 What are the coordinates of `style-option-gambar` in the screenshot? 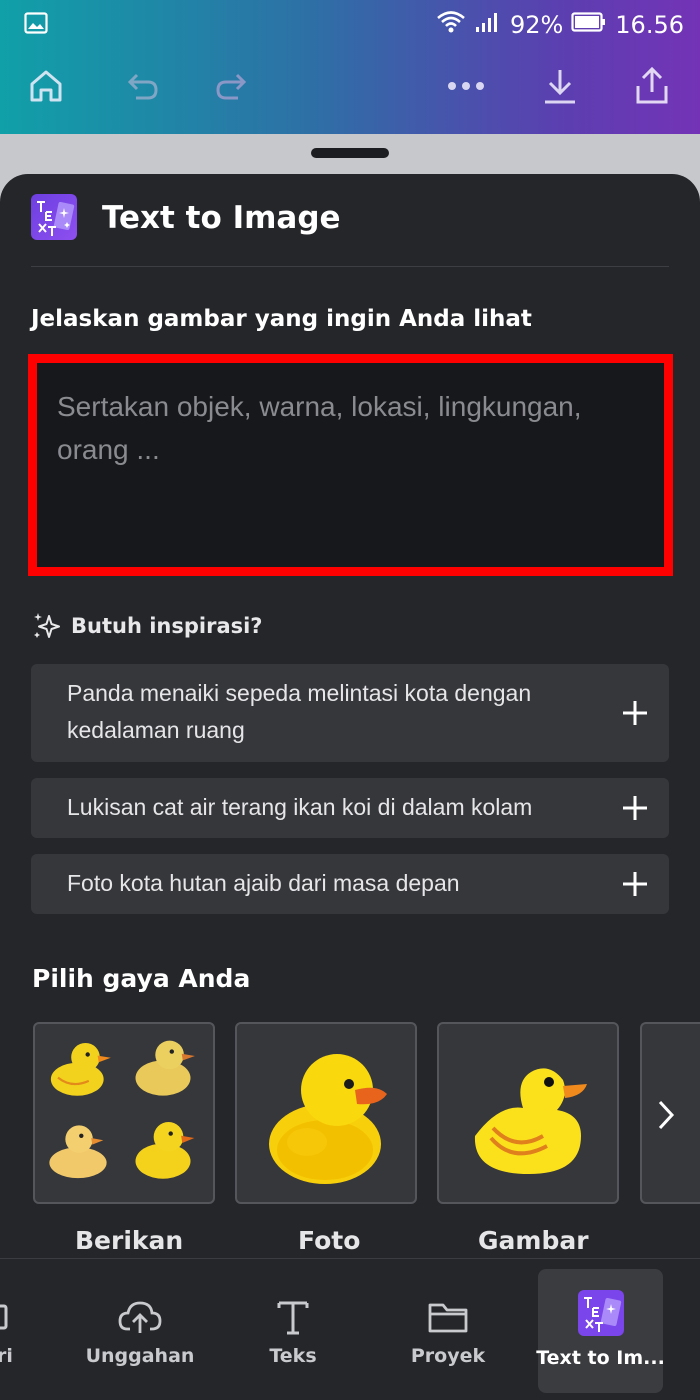 It's located at (528, 1113).